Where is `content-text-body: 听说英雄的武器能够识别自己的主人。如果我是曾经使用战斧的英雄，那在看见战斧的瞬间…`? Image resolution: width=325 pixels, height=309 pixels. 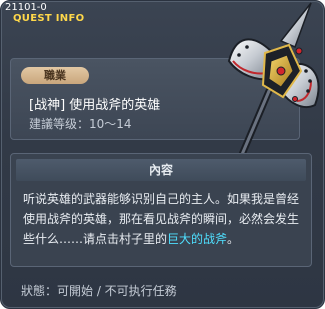 content-text-body: 听说英雄的武器能够识别自己的主人。如果我是曾经使用战斧的英雄，那在看见战斧的瞬间… is located at coordinates (161, 219).